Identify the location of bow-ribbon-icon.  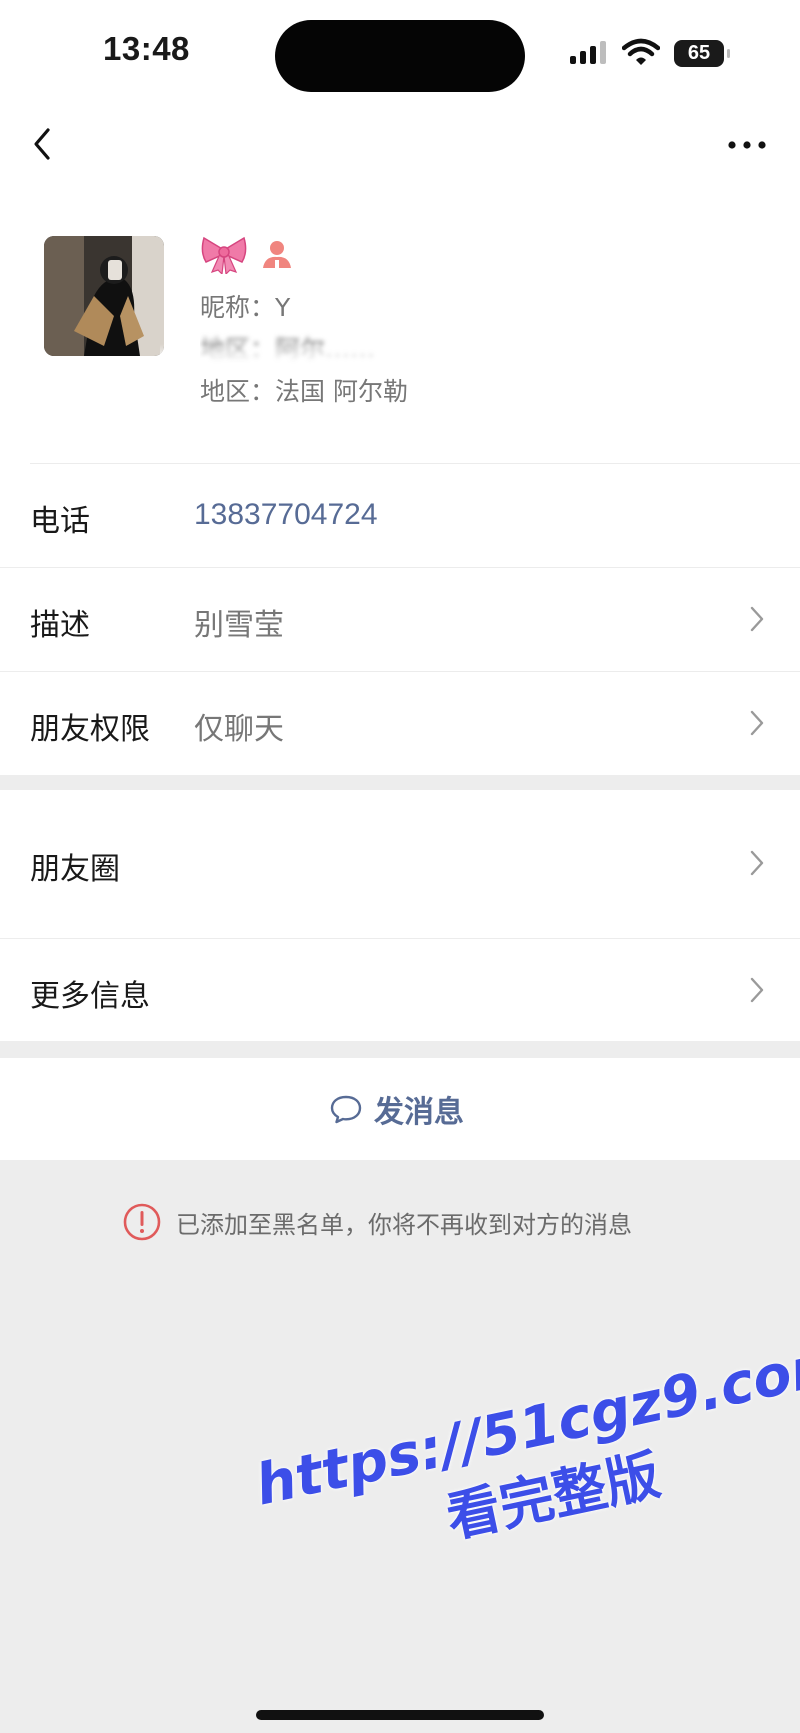
(224, 256).